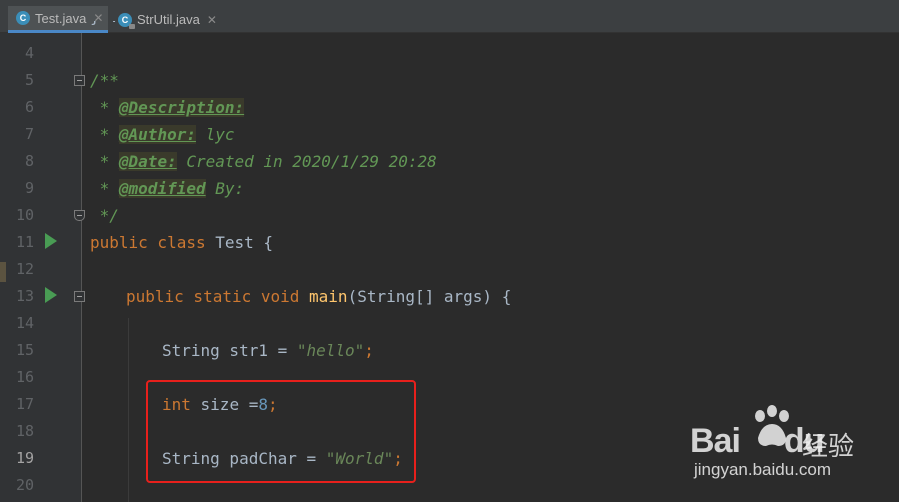 This screenshot has height=502, width=899. What do you see at coordinates (24, 404) in the screenshot?
I see `line-number: 17` at bounding box center [24, 404].